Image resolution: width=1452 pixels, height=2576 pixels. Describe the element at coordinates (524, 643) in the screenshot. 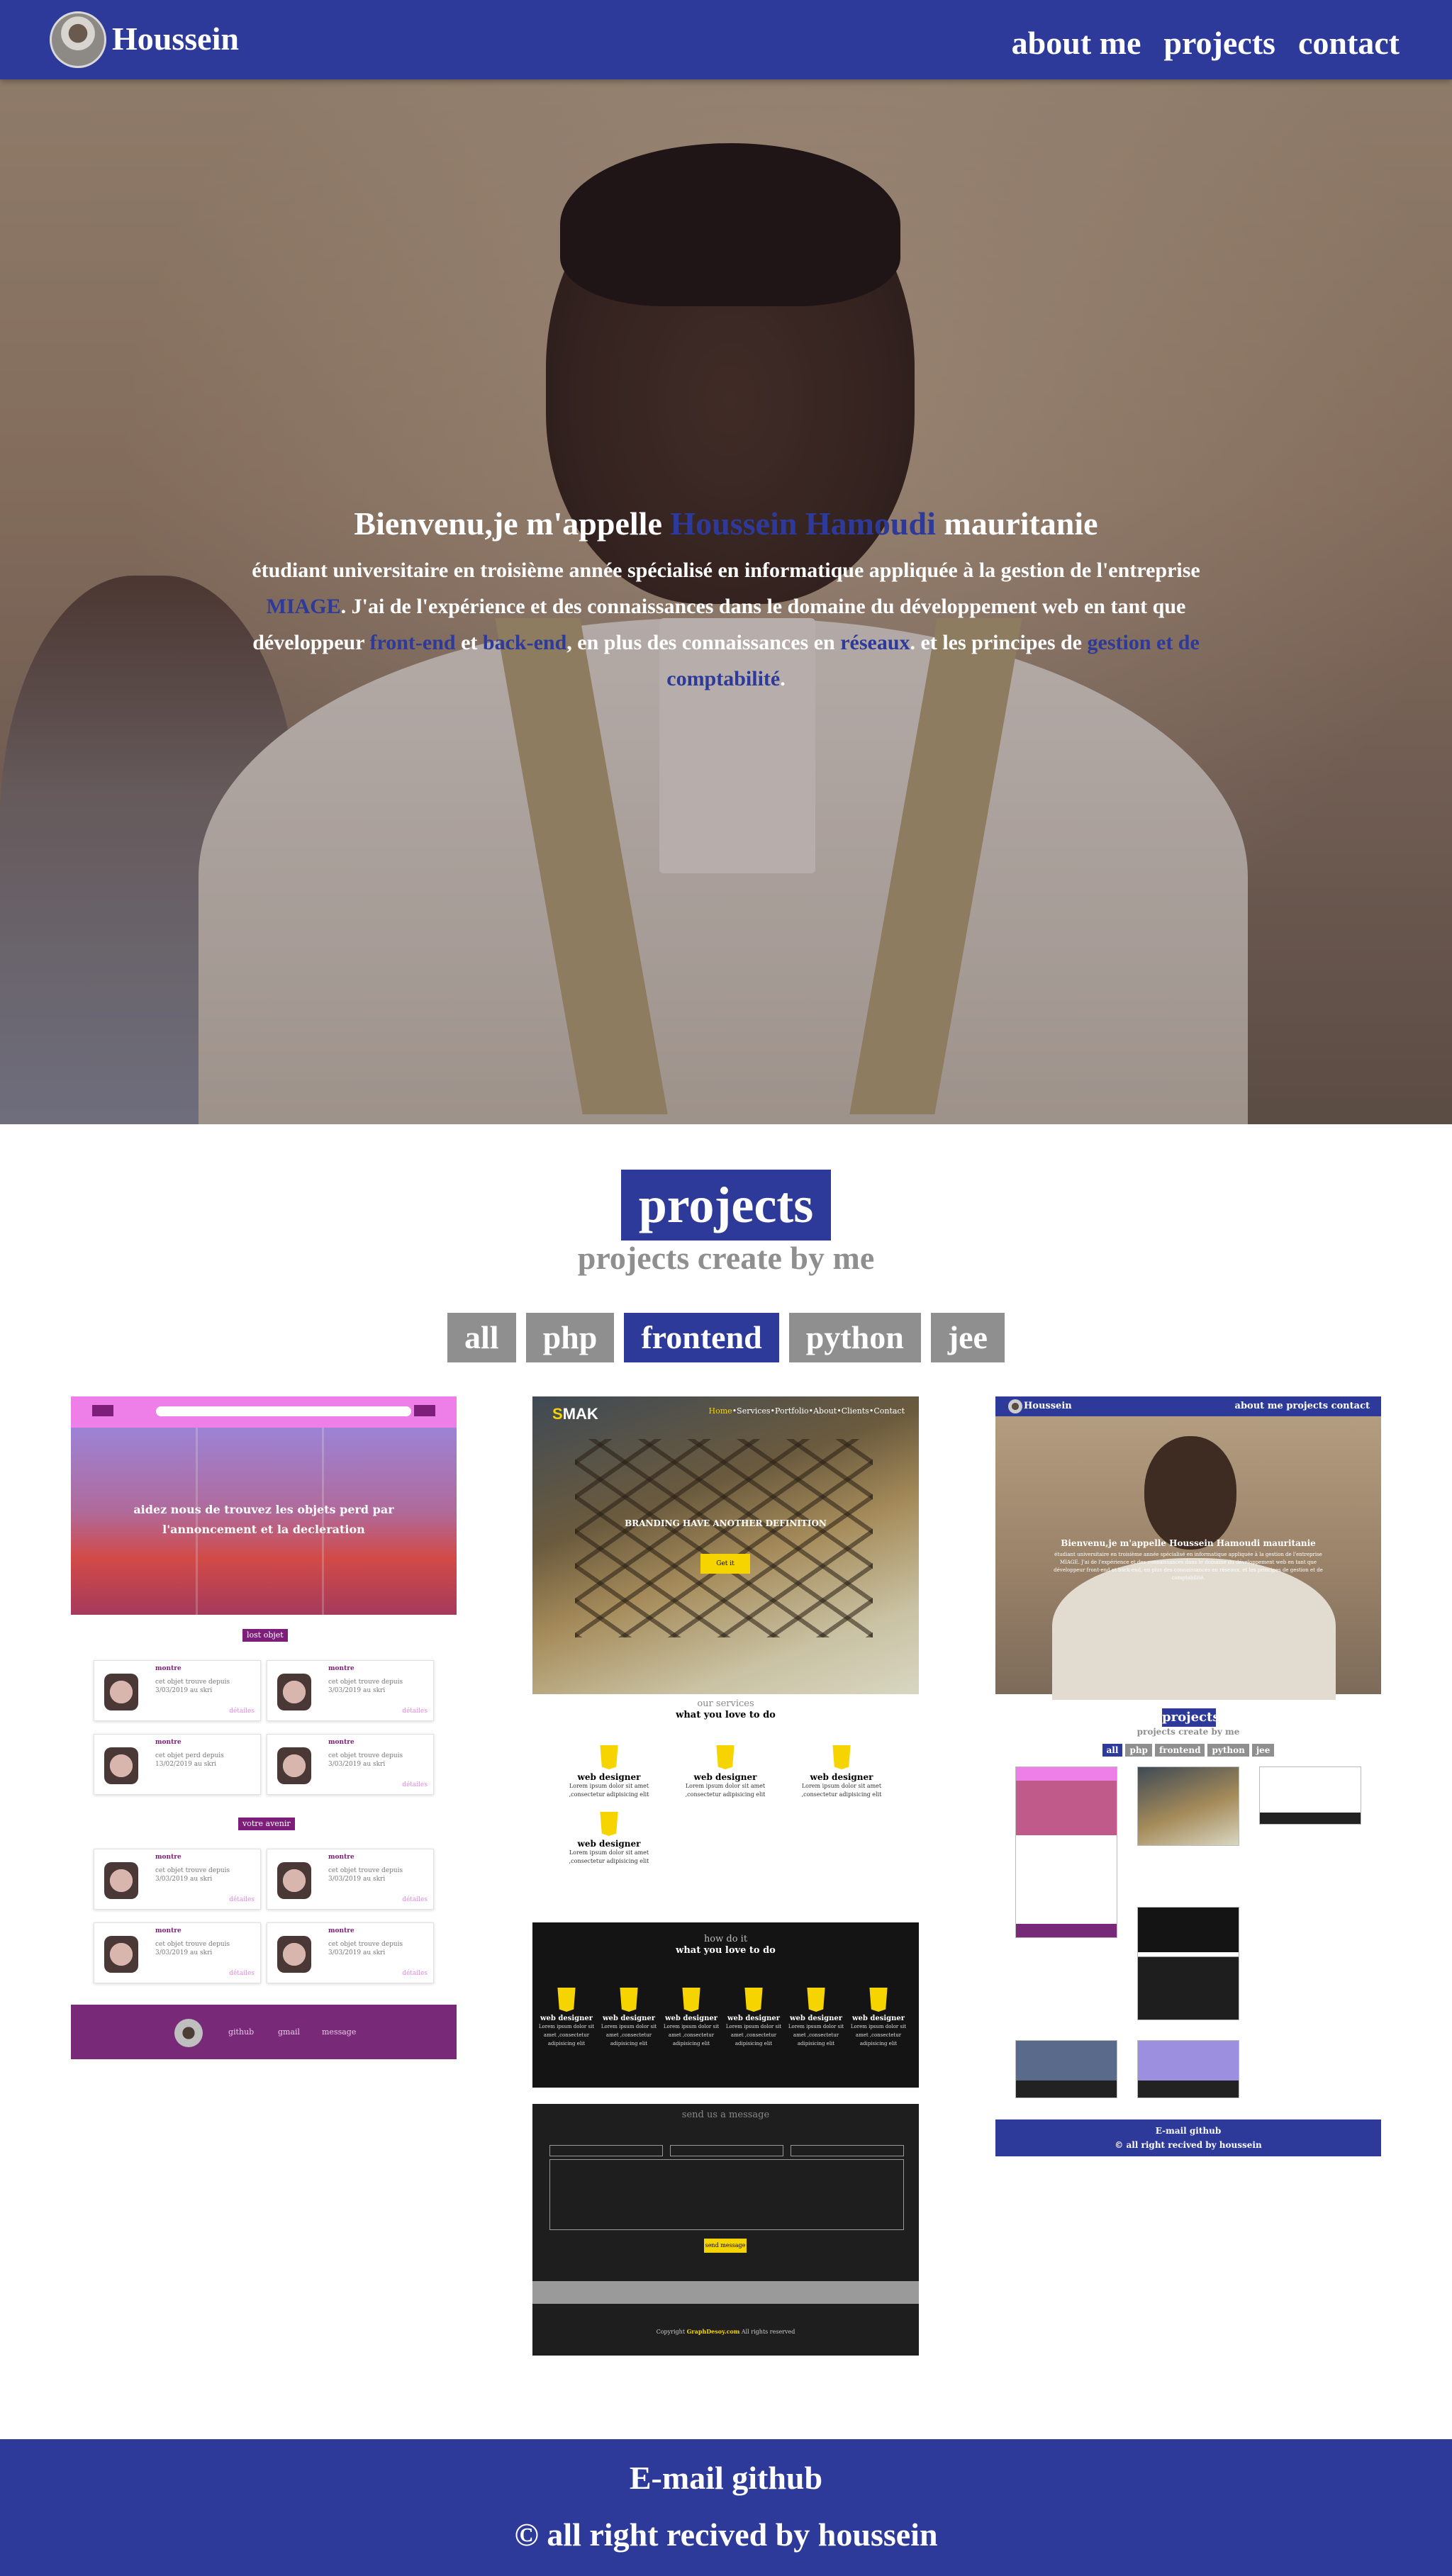

I see `hero-highlight: back-end` at that location.